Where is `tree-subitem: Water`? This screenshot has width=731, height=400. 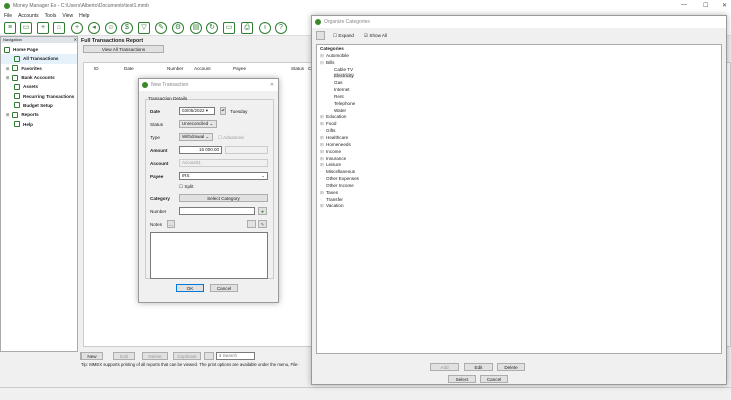
tree-subitem: Water is located at coordinates (519, 111).